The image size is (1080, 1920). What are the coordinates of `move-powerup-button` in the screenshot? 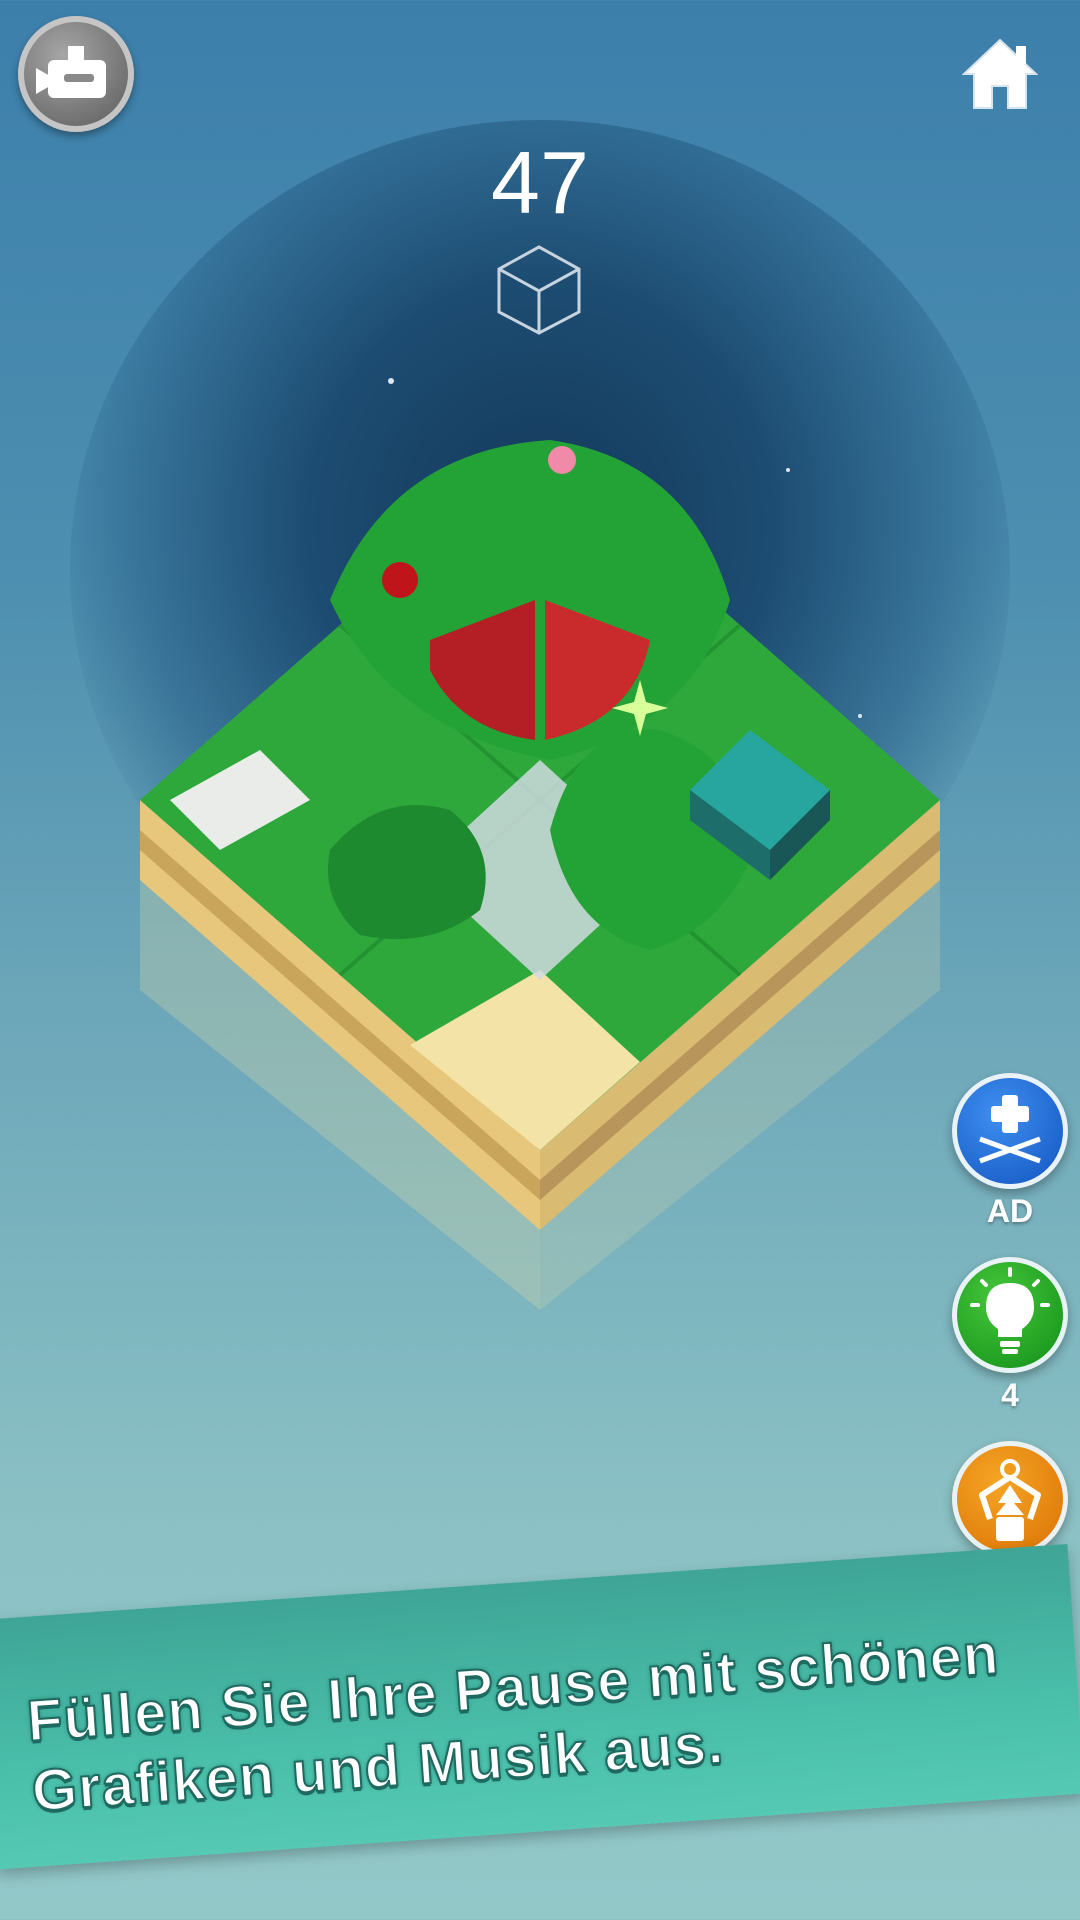 It's located at (1010, 1131).